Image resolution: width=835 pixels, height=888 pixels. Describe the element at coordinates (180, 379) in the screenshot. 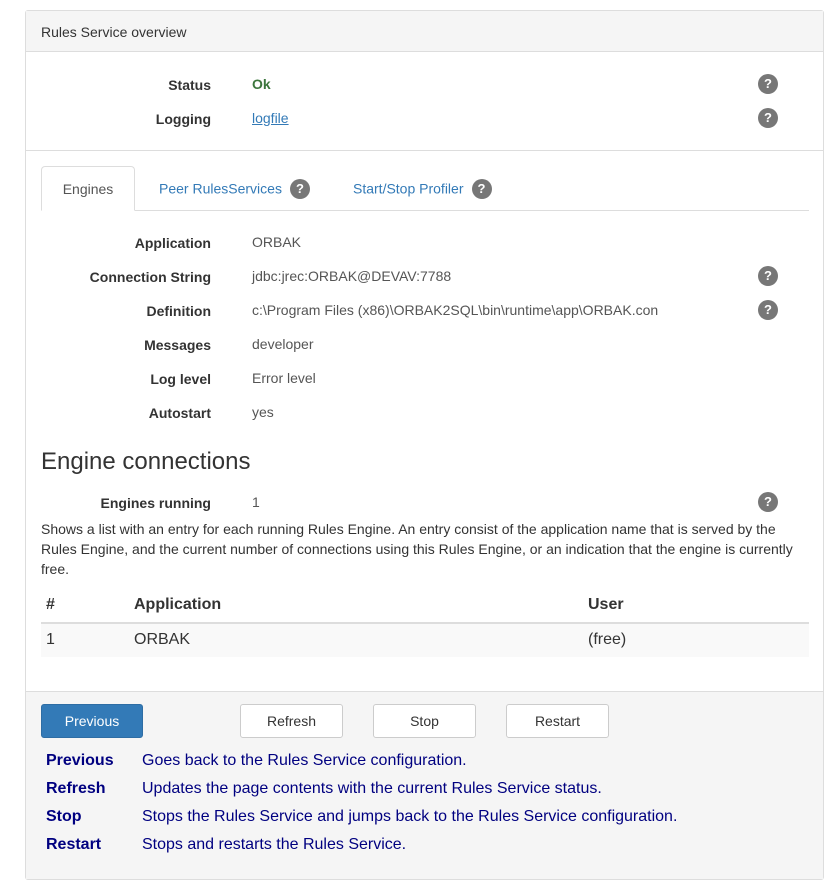

I see `log-level-label: Log level` at that location.